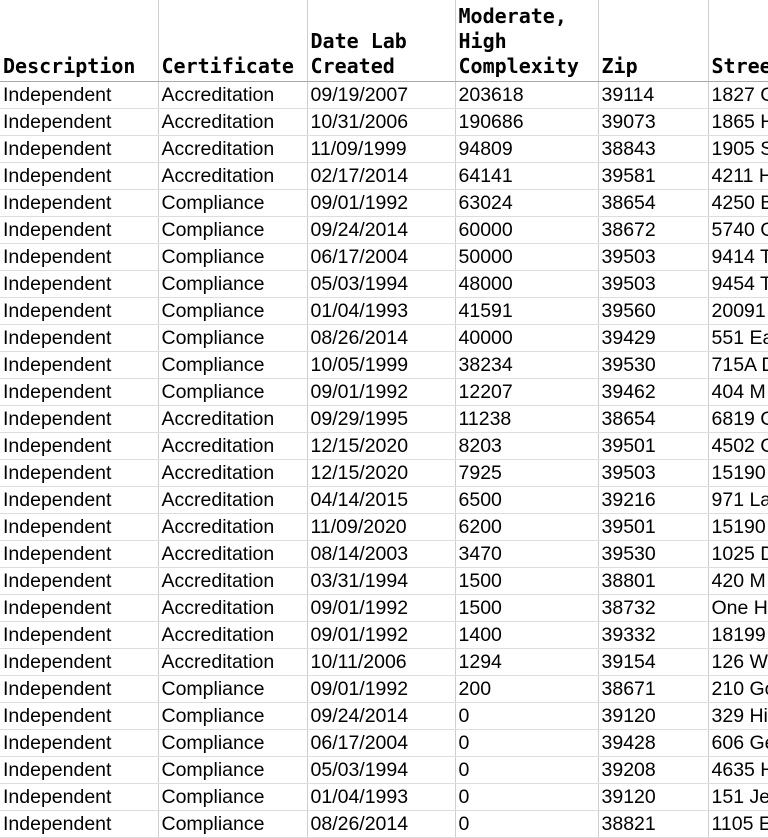 The width and height of the screenshot is (768, 838). I want to click on cell-street: 9454 T, so click(738, 284).